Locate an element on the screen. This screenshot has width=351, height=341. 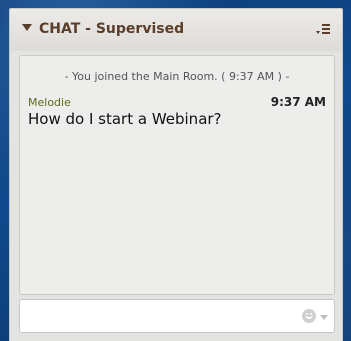
chat-title: CHAT - Supervised is located at coordinates (112, 29).